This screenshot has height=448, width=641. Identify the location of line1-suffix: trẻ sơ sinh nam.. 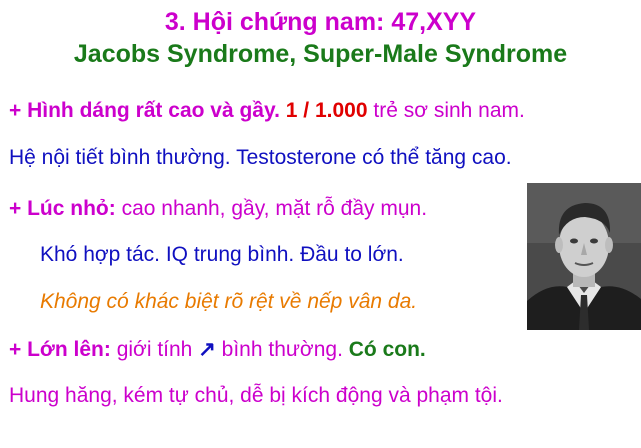
(449, 110).